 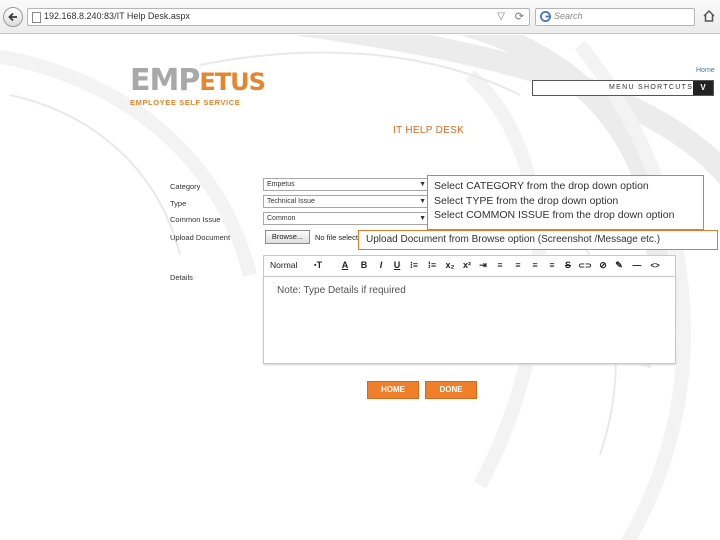 What do you see at coordinates (429, 130) in the screenshot?
I see `page-title: IT HELP DESK` at bounding box center [429, 130].